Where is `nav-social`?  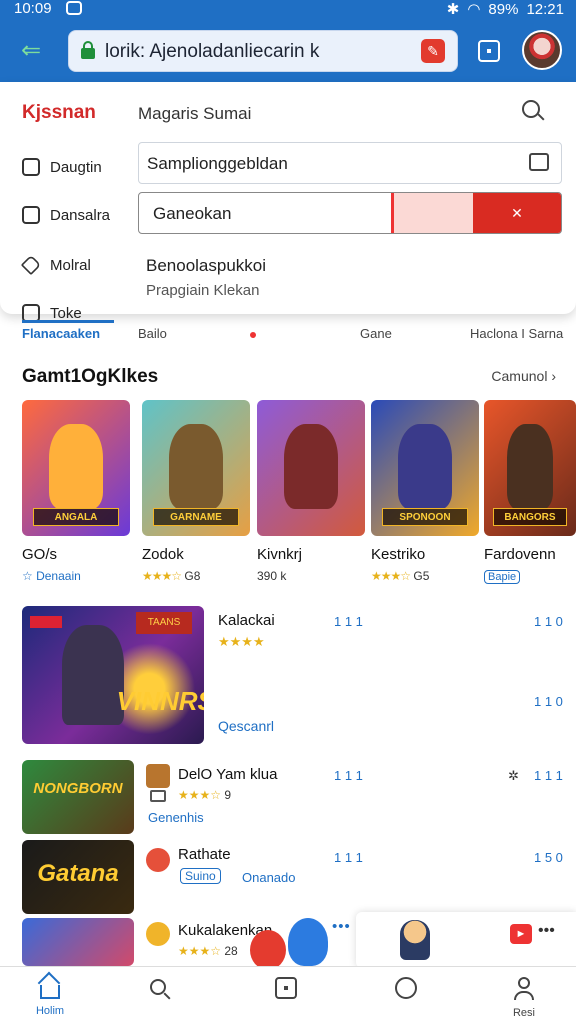 nav-social is located at coordinates (406, 991).